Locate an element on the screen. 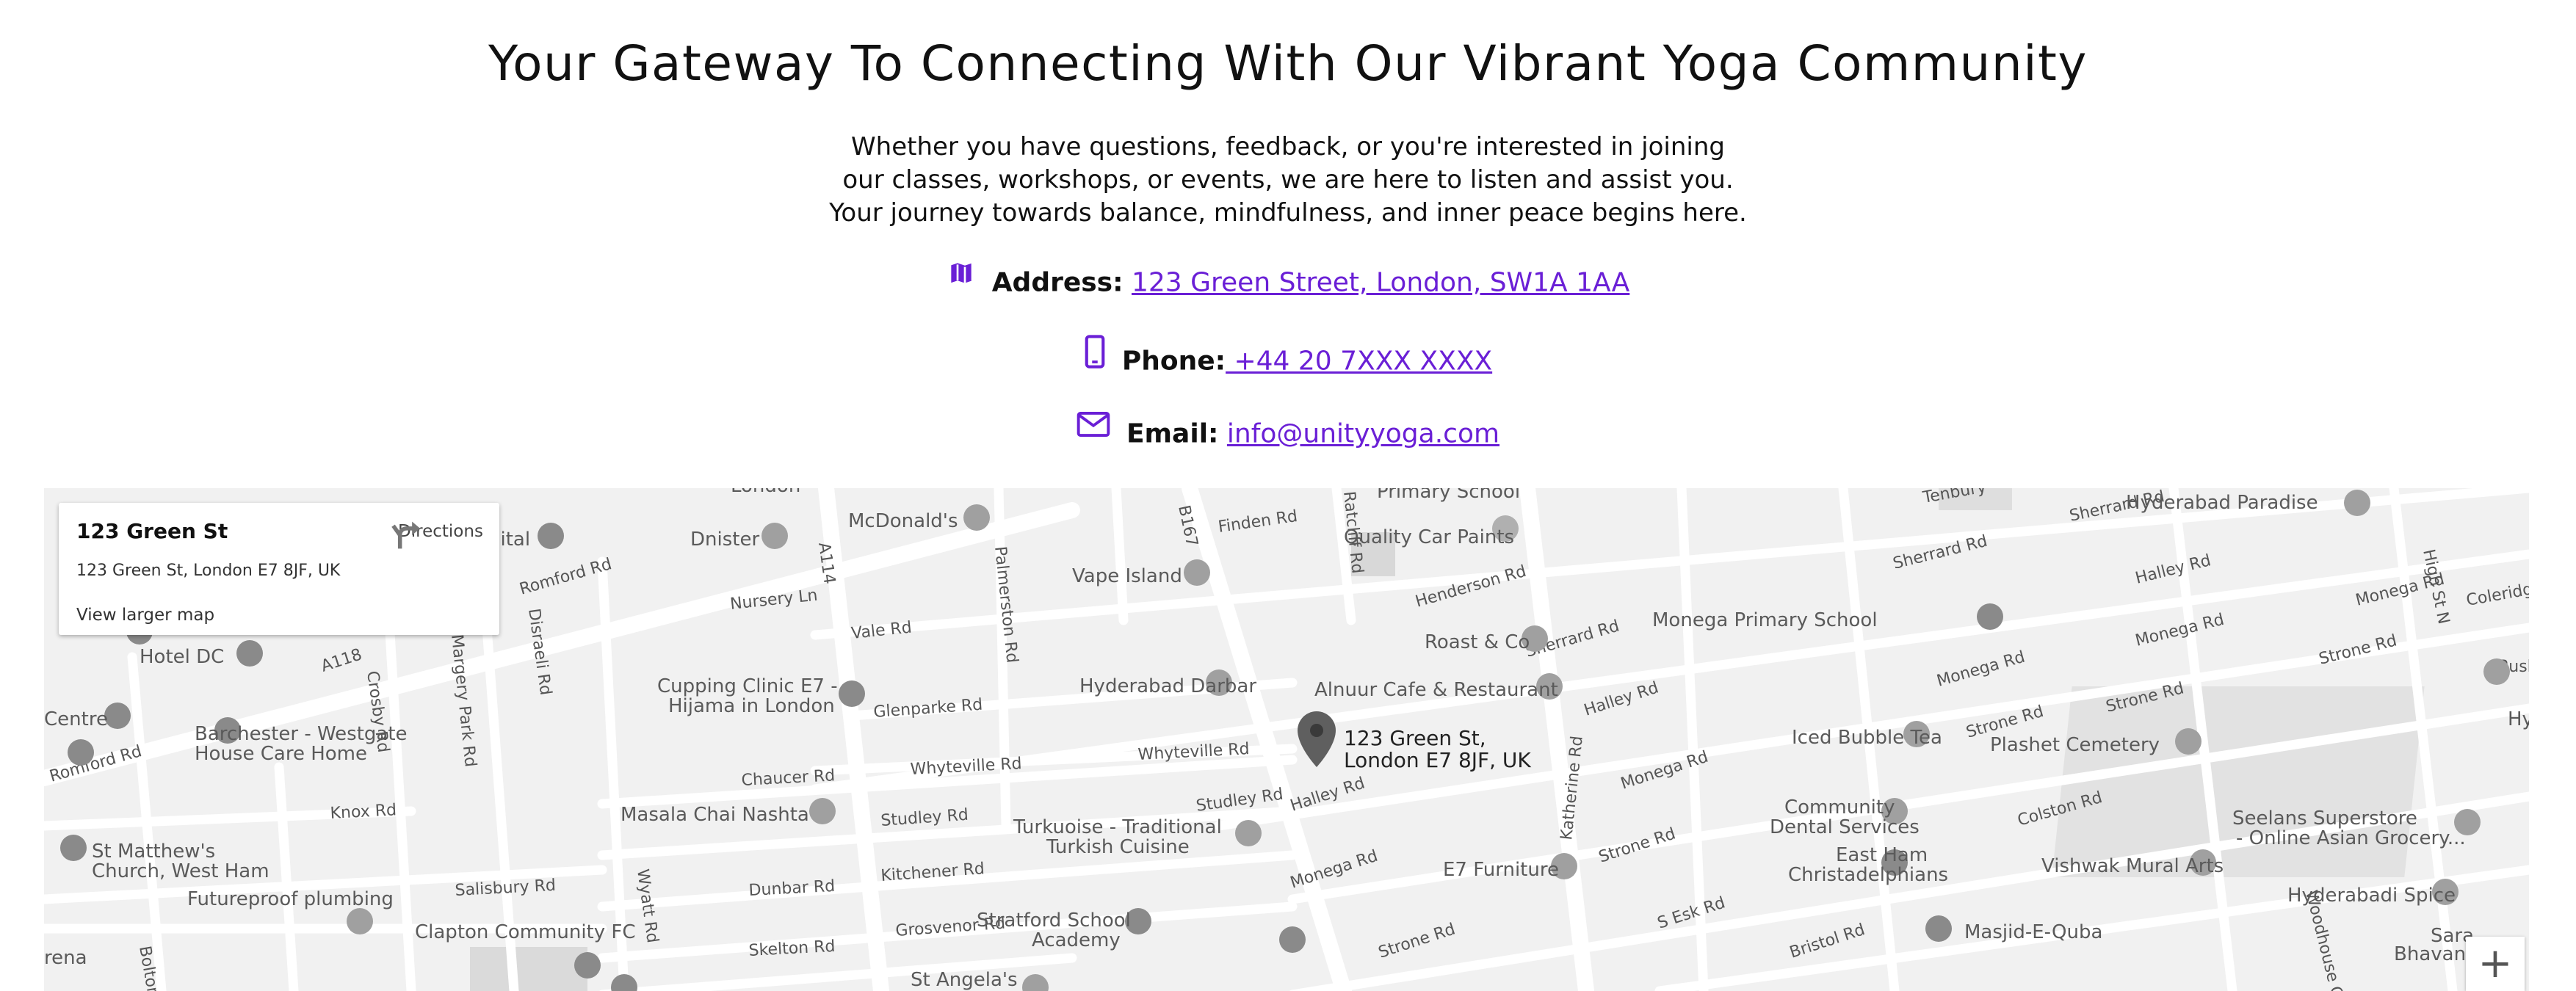  map-label: Seelans Superstore is located at coordinates (2324, 819).